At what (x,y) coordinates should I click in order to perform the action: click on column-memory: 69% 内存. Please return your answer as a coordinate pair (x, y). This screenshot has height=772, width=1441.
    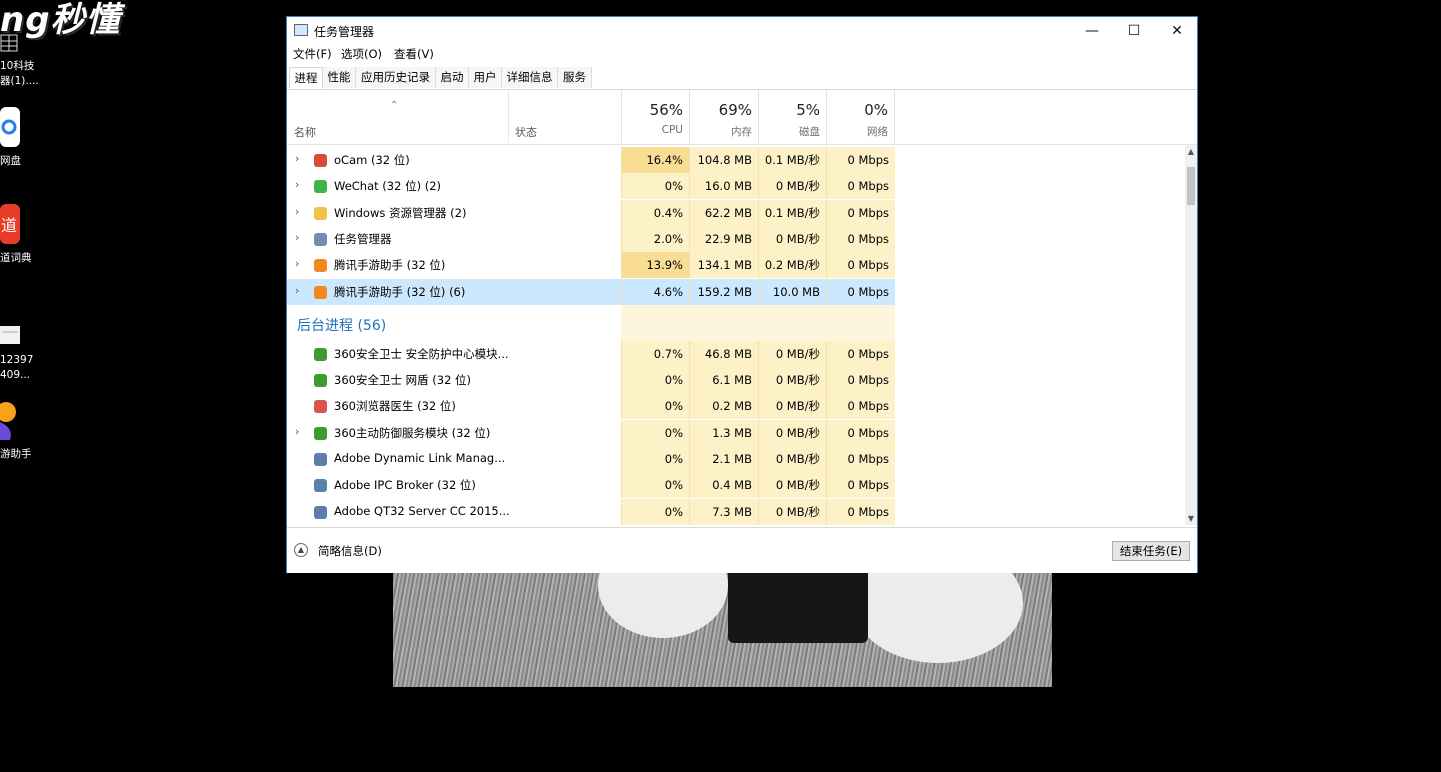
    Looking at the image, I should click on (723, 116).